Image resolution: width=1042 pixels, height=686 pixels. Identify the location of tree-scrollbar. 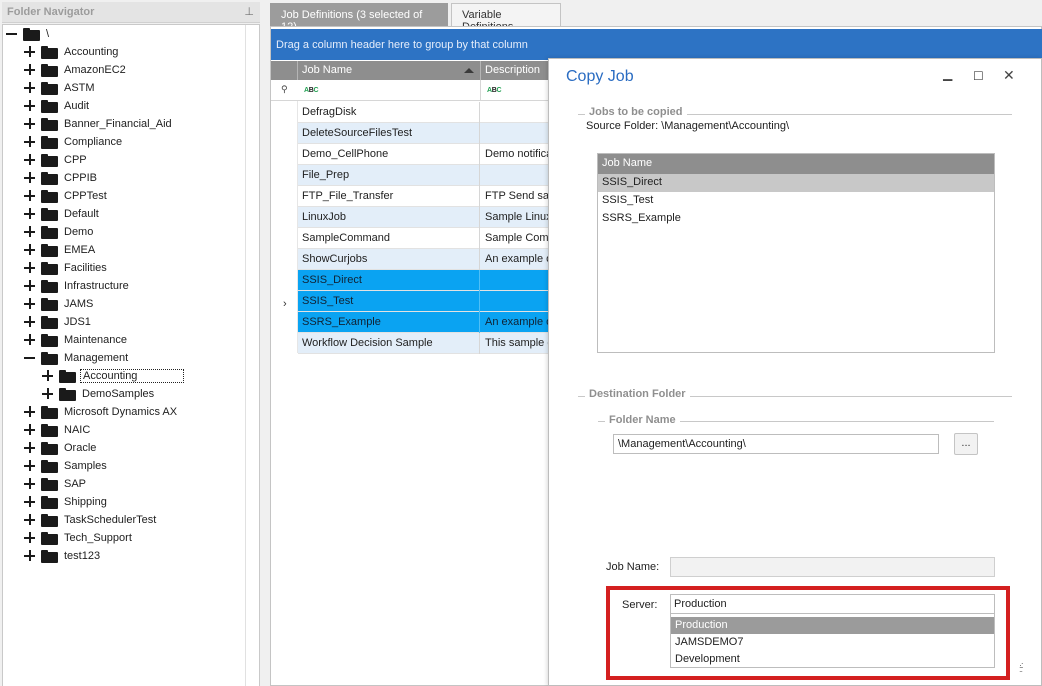
(252, 355).